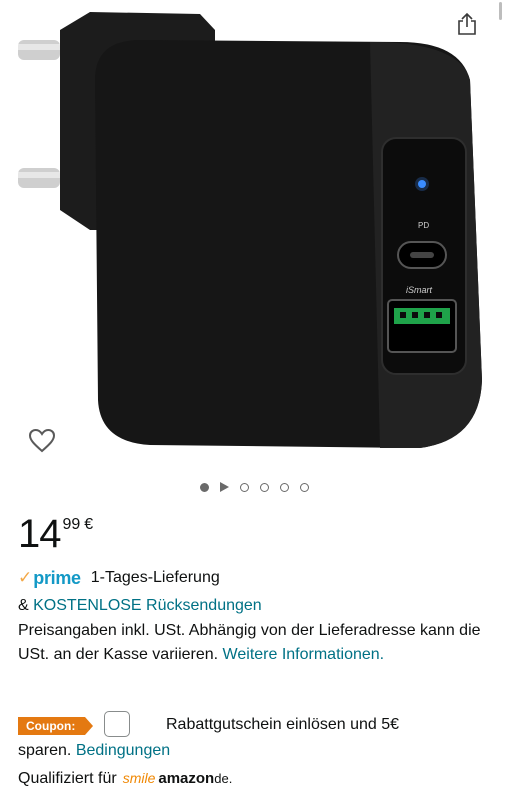  What do you see at coordinates (155, 577) in the screenshot?
I see `delivery-text: 1-Tages-Lieferung` at bounding box center [155, 577].